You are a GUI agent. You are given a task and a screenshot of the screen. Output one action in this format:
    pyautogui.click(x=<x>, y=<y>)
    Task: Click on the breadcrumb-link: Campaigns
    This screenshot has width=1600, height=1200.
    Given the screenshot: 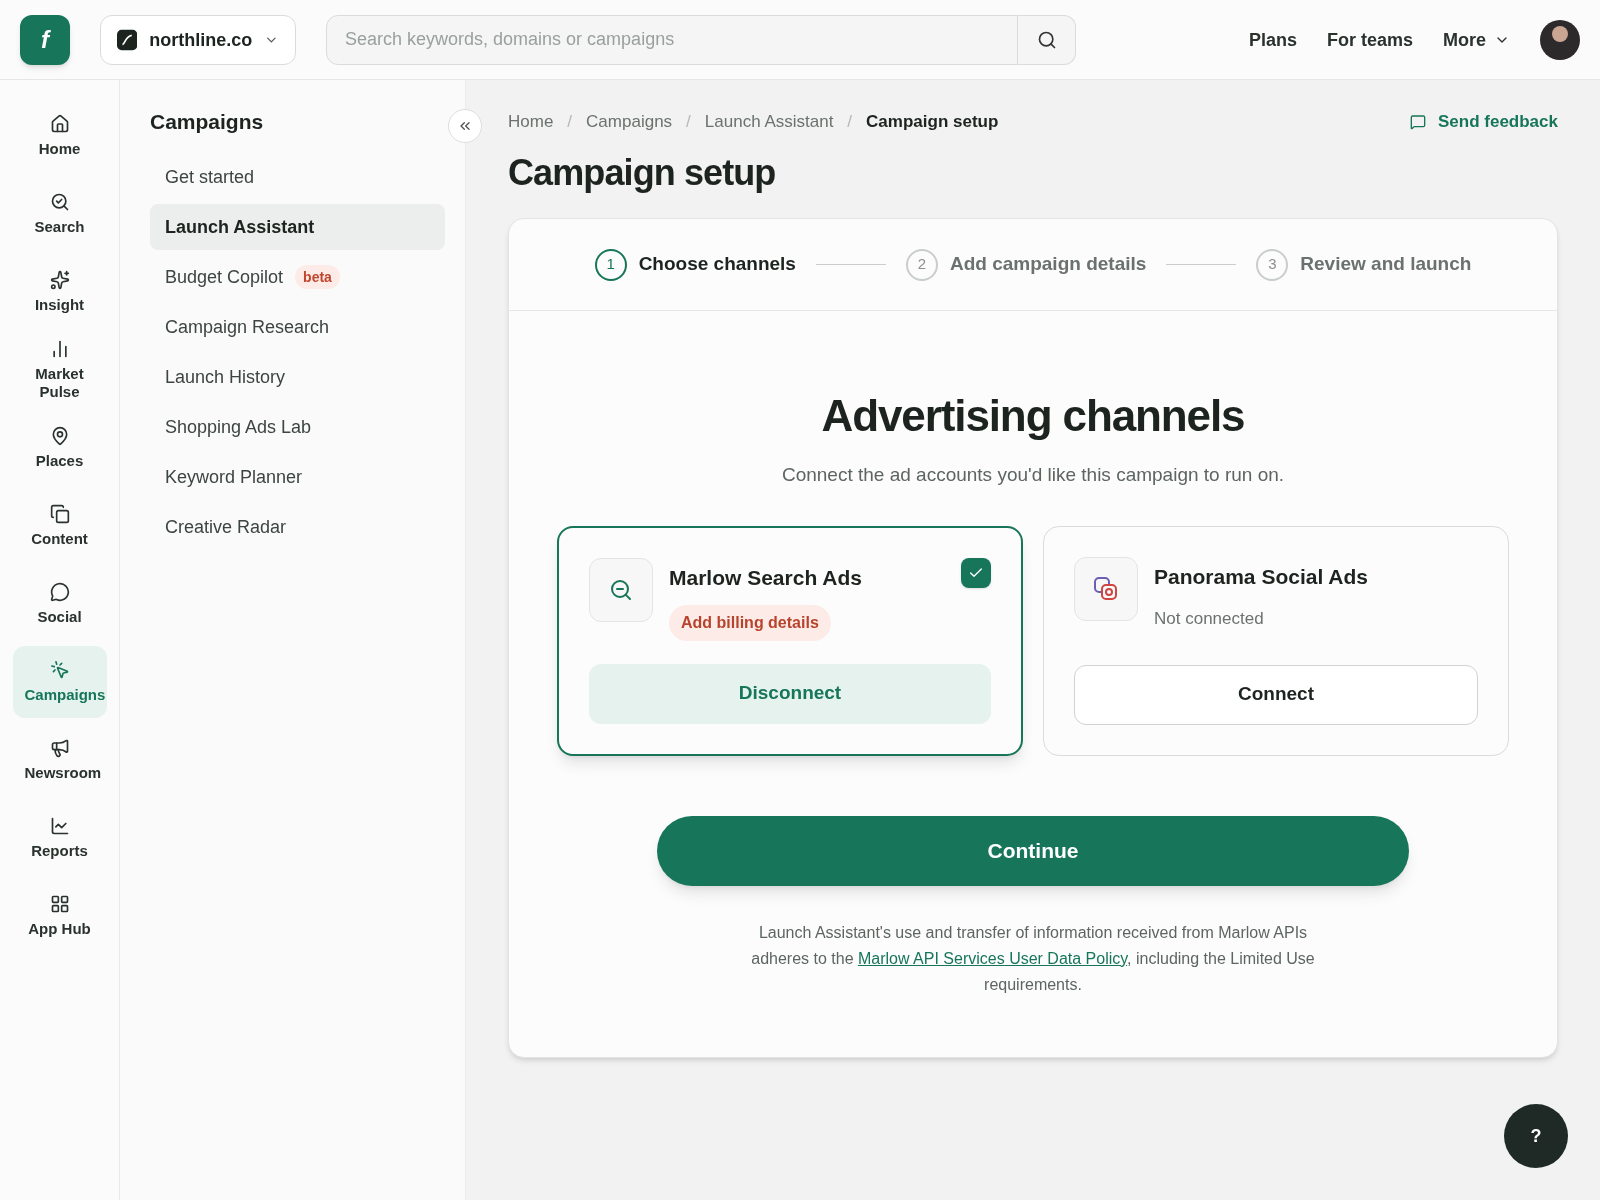 What is the action you would take?
    pyautogui.click(x=629, y=122)
    